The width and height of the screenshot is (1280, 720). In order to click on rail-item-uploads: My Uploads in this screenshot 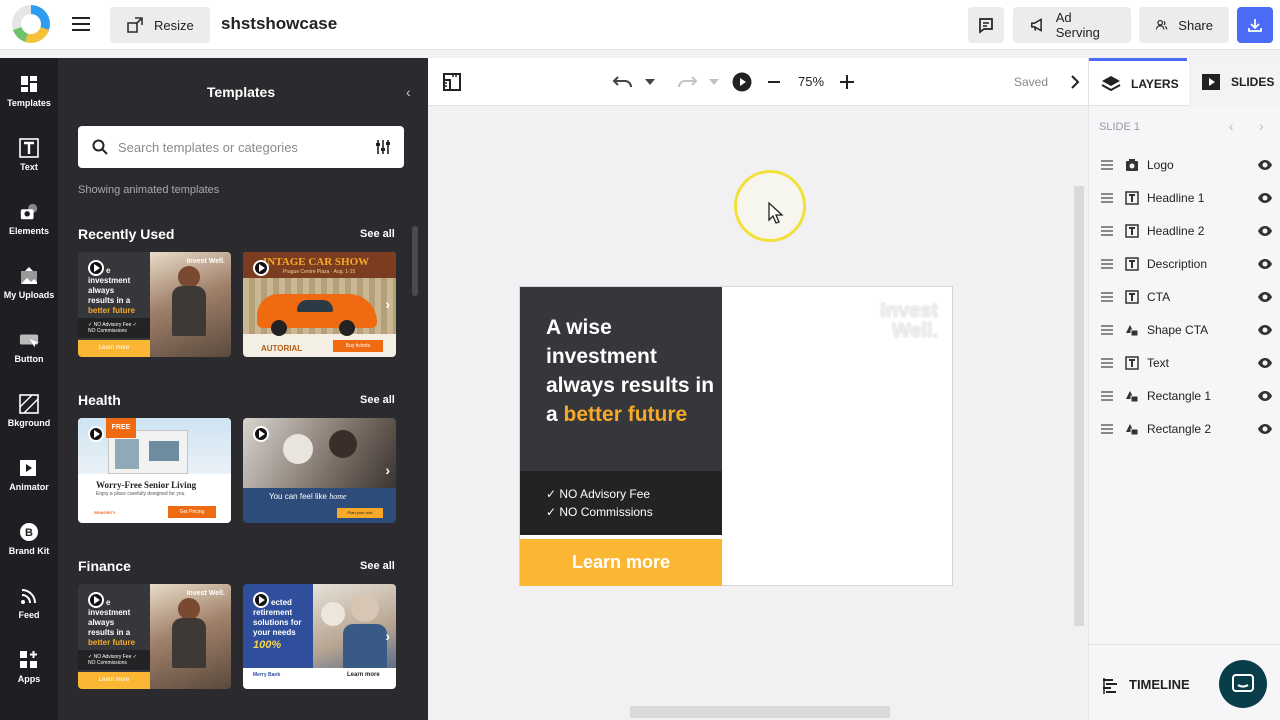, I will do `click(29, 288)`.